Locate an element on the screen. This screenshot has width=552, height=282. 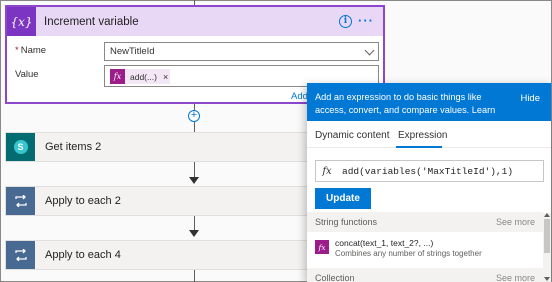
action-title: Get items 2 is located at coordinates (73, 147).